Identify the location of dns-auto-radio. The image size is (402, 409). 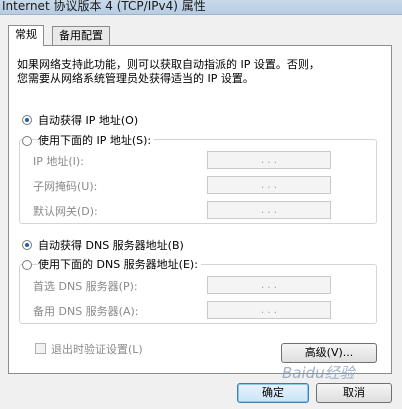
(27, 245).